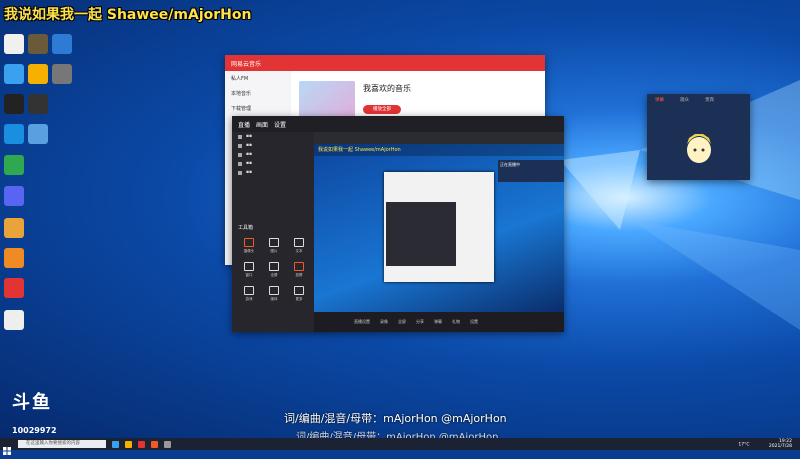 The image size is (800, 459). Describe the element at coordinates (699, 148) in the screenshot. I see `cartoon-avatar-image` at that location.